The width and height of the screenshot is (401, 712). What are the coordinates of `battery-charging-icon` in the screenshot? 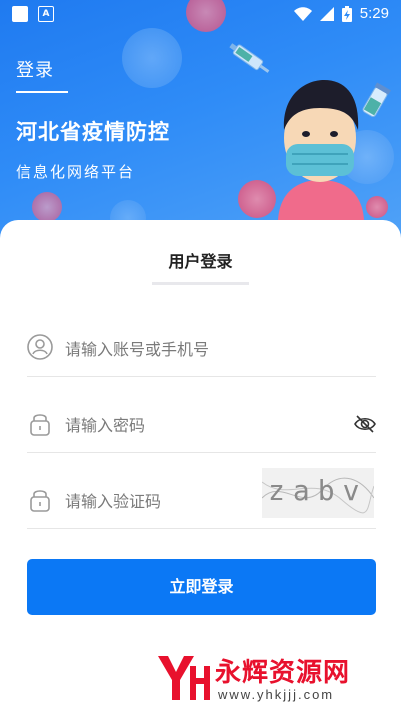 It's located at (346, 13).